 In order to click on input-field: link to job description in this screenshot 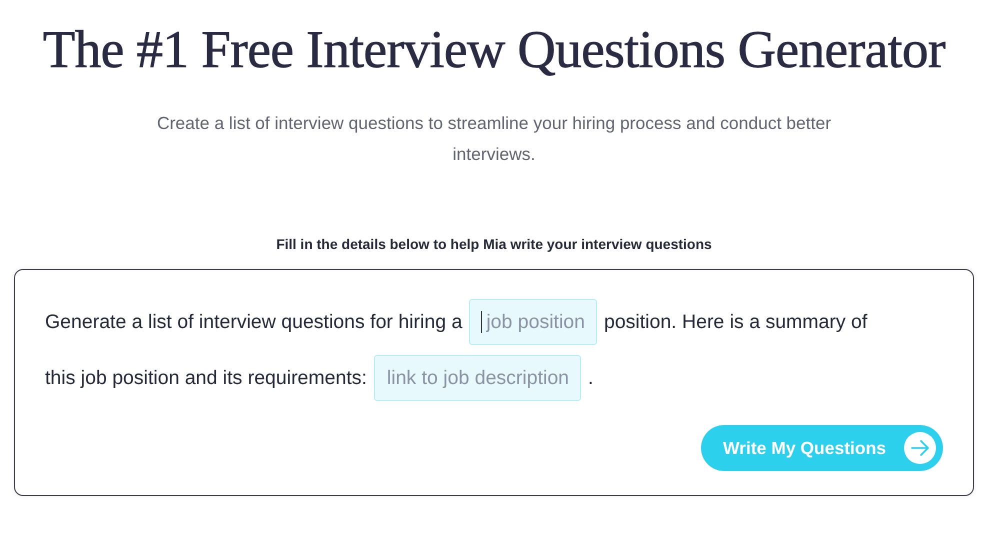, I will do `click(478, 378)`.